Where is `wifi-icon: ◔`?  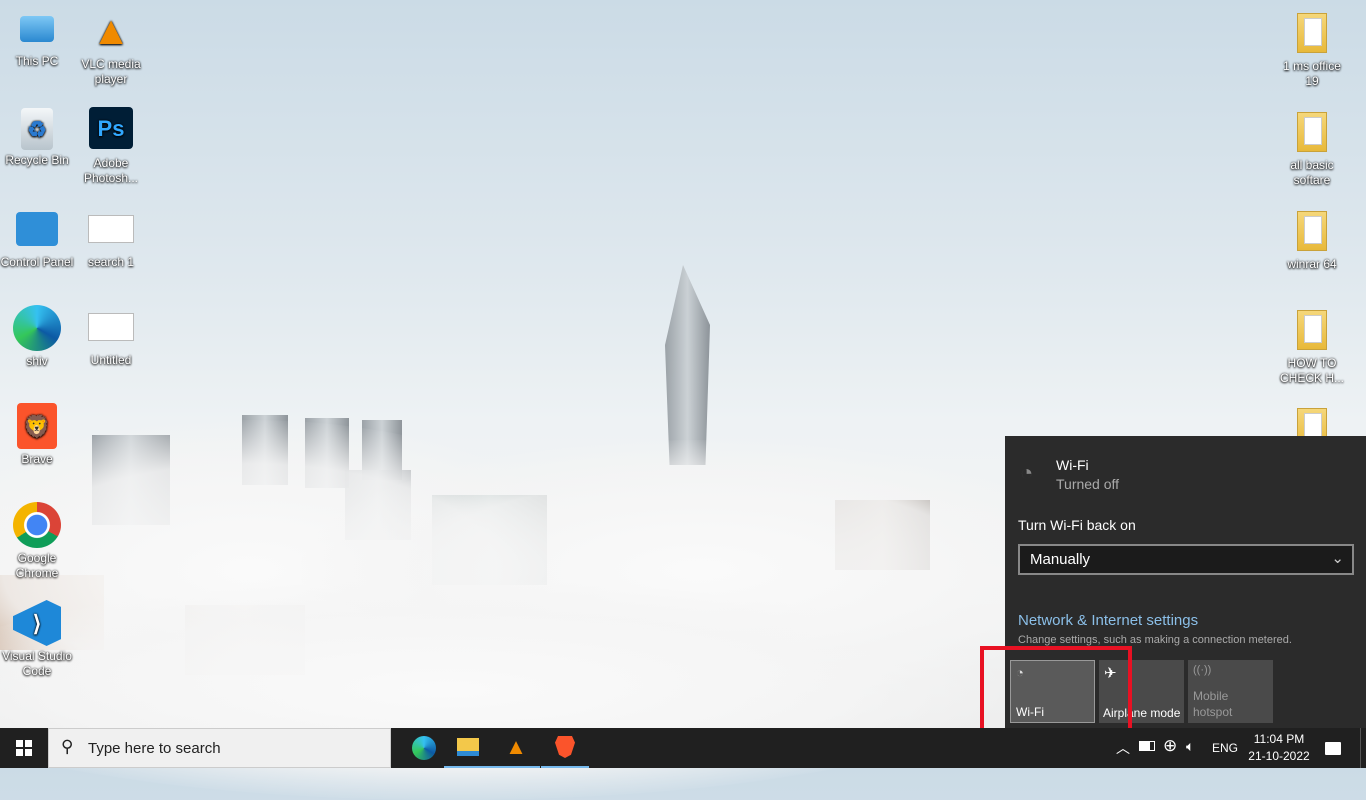
wifi-icon: ◔ is located at coordinates (1027, 472).